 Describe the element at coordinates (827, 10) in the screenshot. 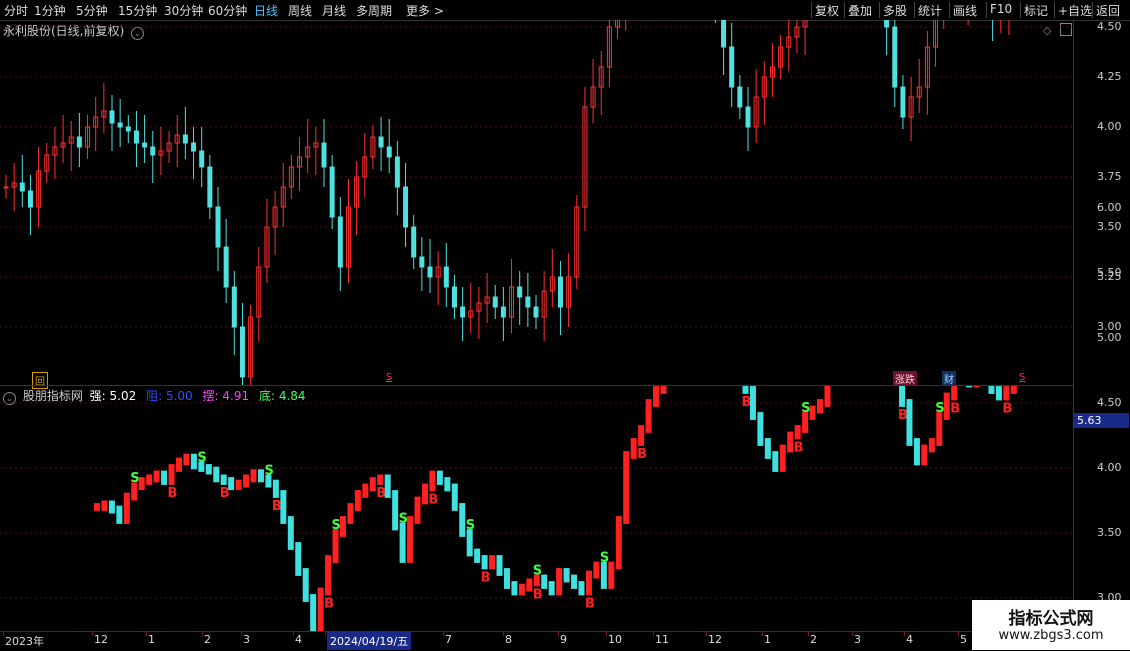

I see `tool-button-0: 复权` at that location.